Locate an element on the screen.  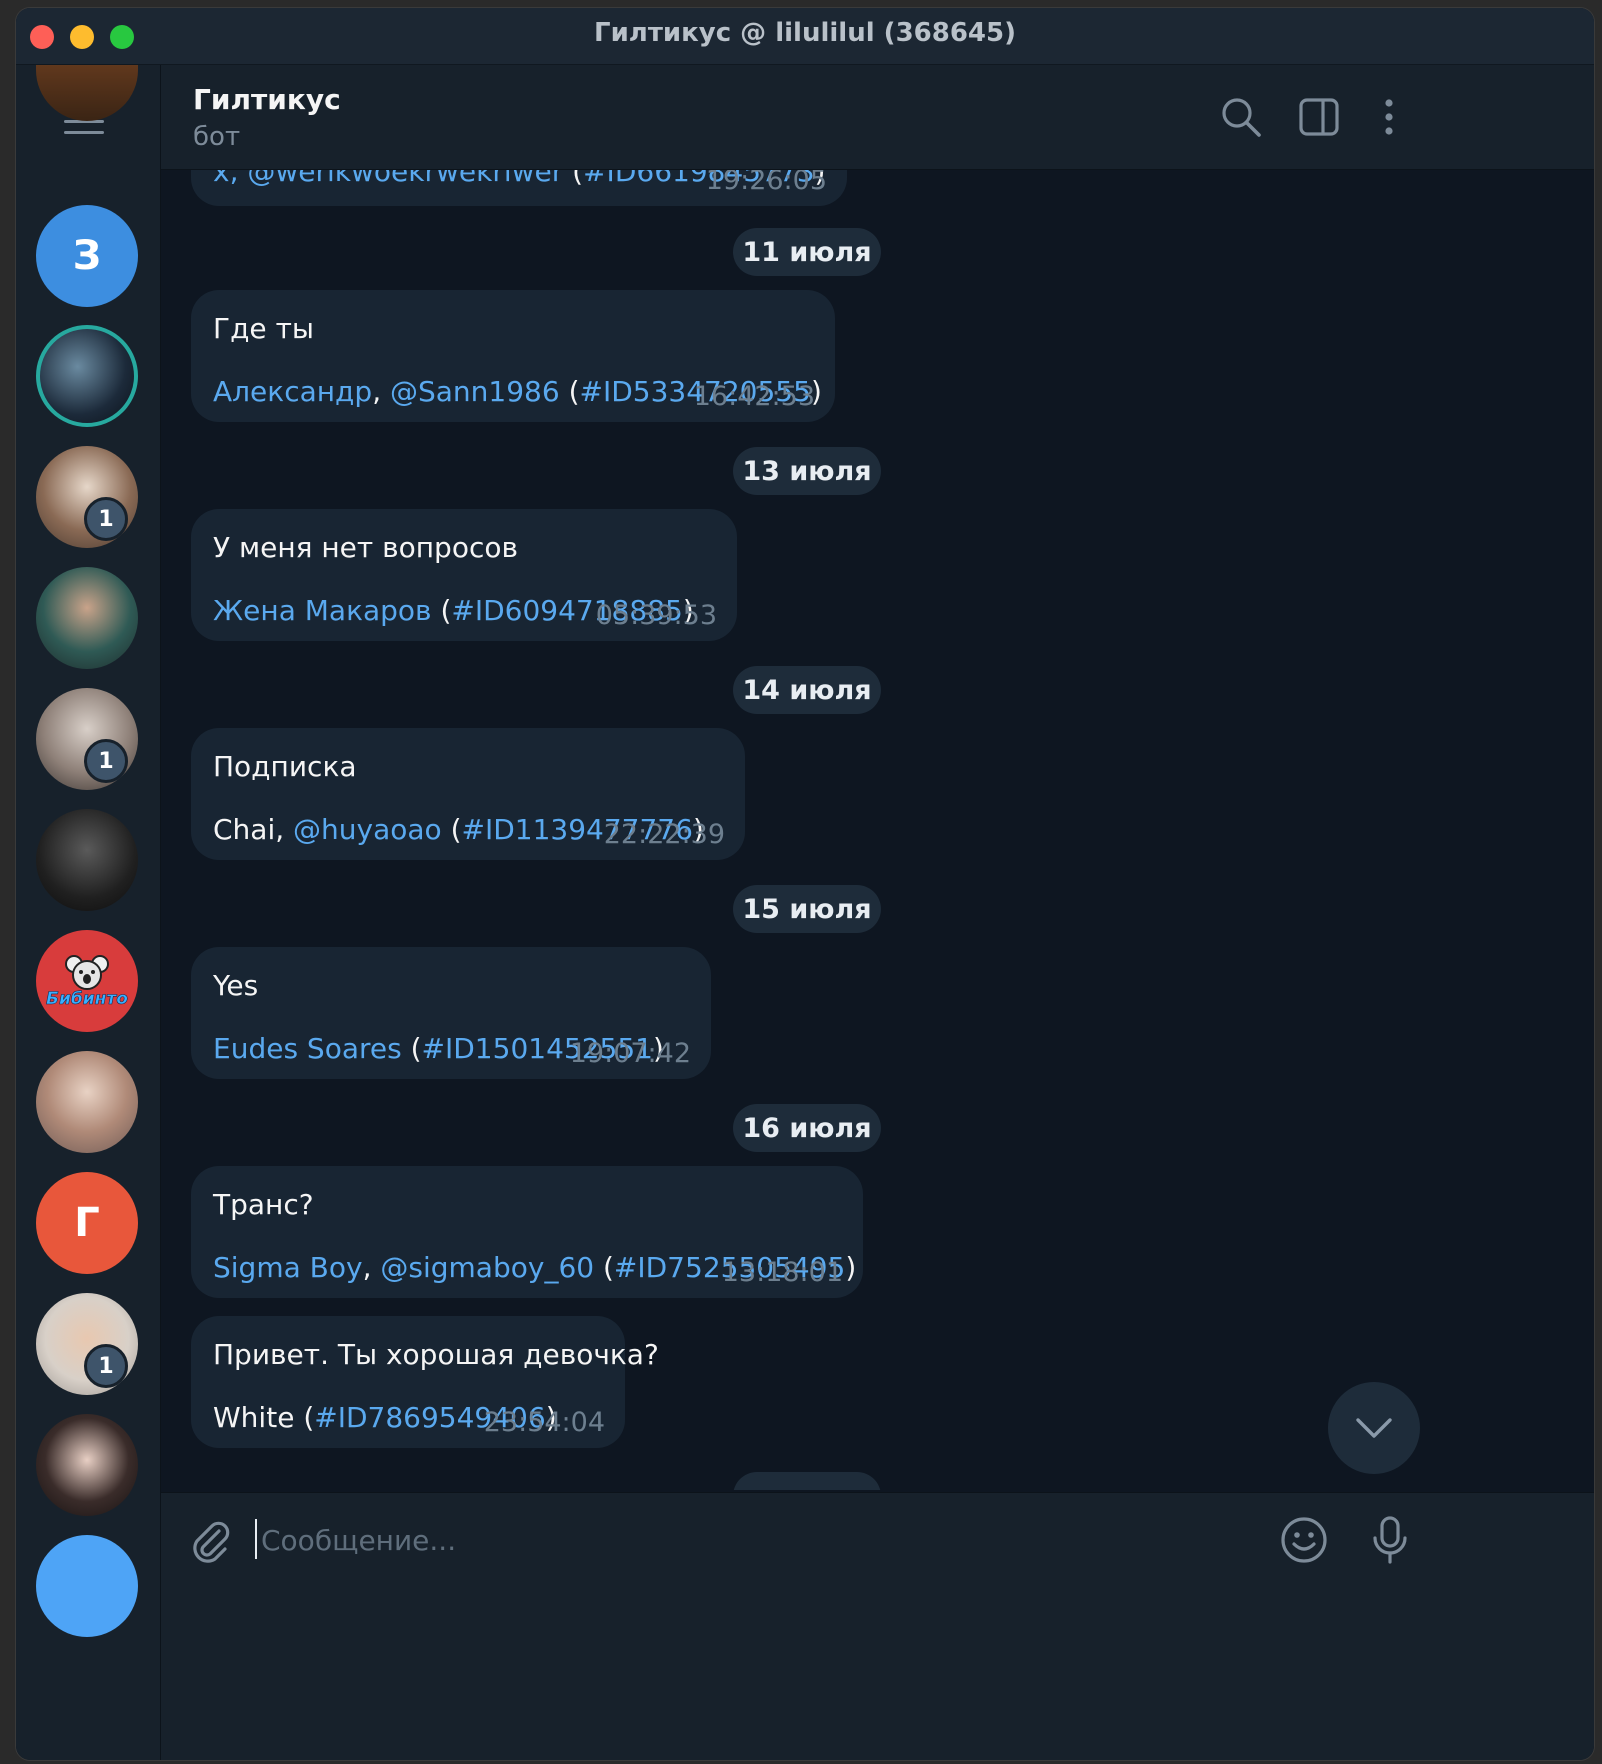
chat-title: Гилтикус is located at coordinates (267, 99).